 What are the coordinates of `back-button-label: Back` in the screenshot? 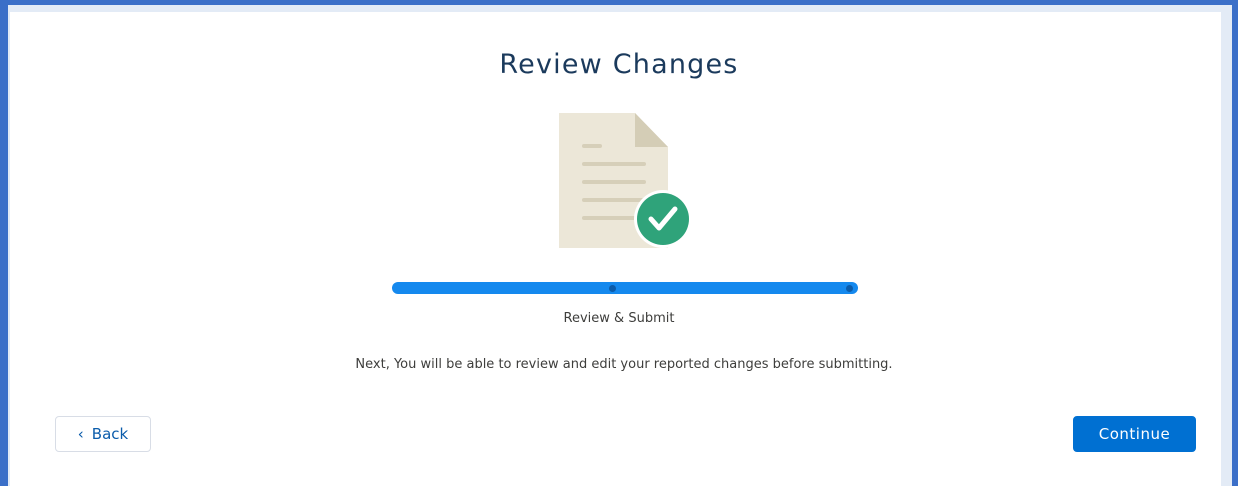 It's located at (110, 434).